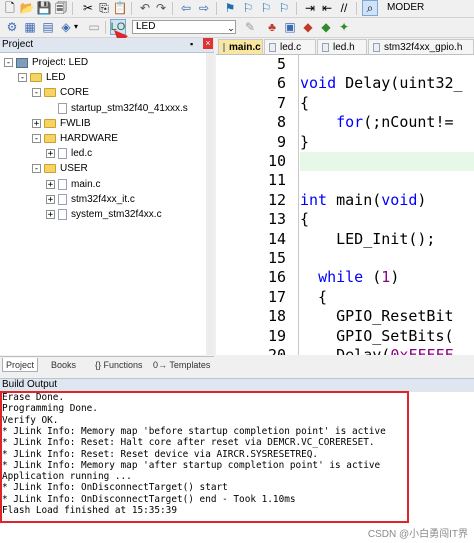  What do you see at coordinates (395, 122) in the screenshot?
I see `code-line: for(;nCount!=` at bounding box center [395, 122].